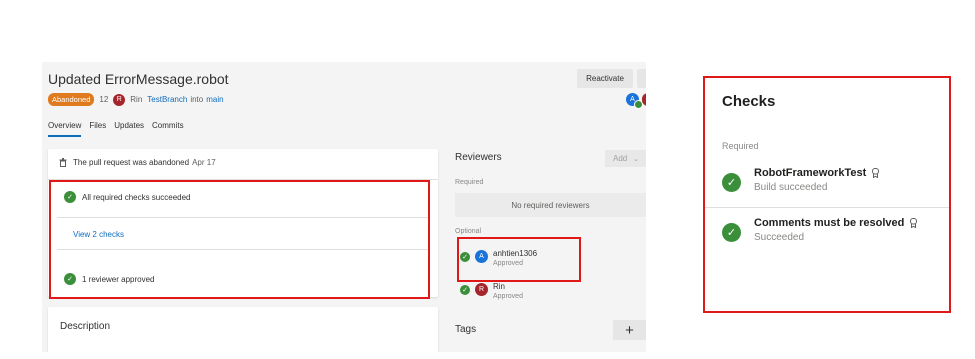 The image size is (975, 359). I want to click on add-reviewer-label: Add, so click(620, 158).